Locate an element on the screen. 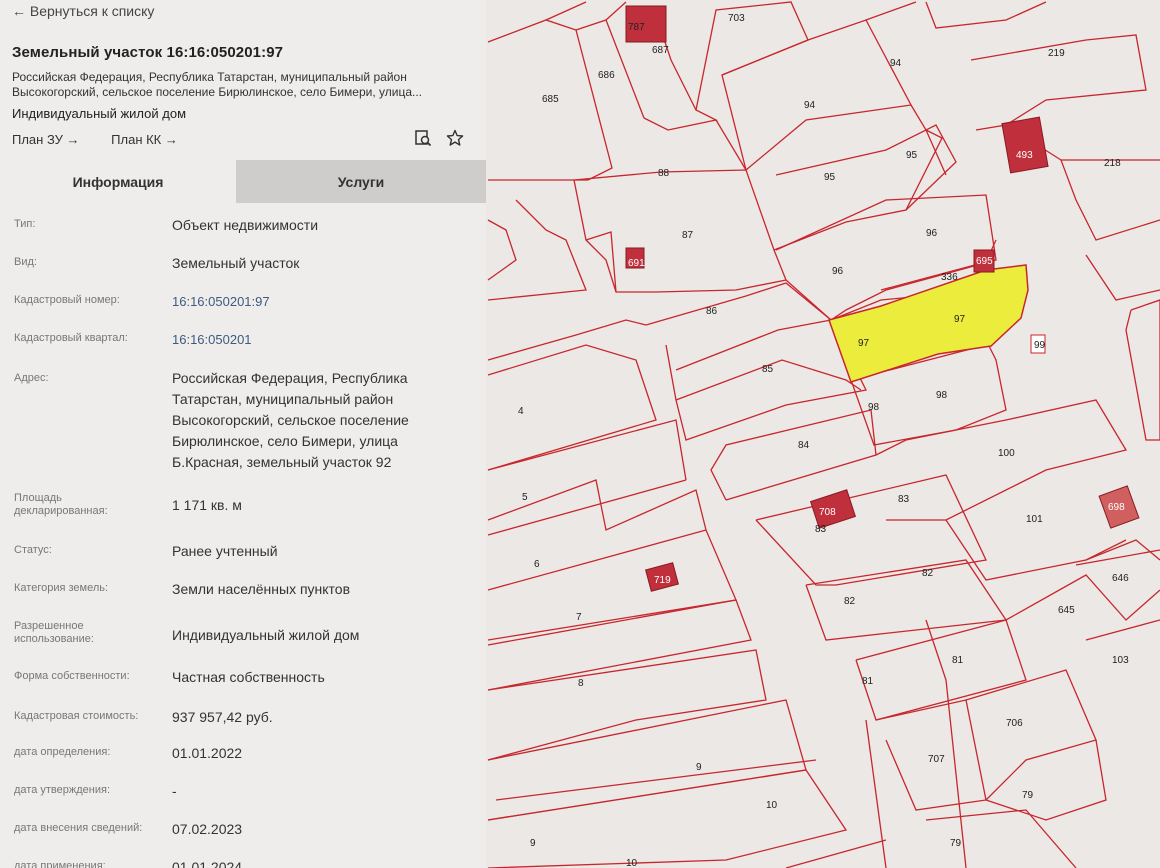 Image resolution: width=1160 pixels, height=868 pixels. field-label: Форма собственности: is located at coordinates (72, 676).